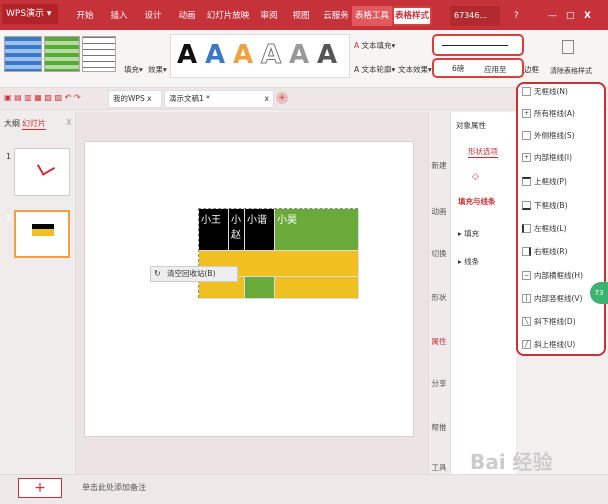 The image size is (608, 504). What do you see at coordinates (526, 157) in the screenshot?
I see `inside-borders-icon: +` at bounding box center [526, 157].